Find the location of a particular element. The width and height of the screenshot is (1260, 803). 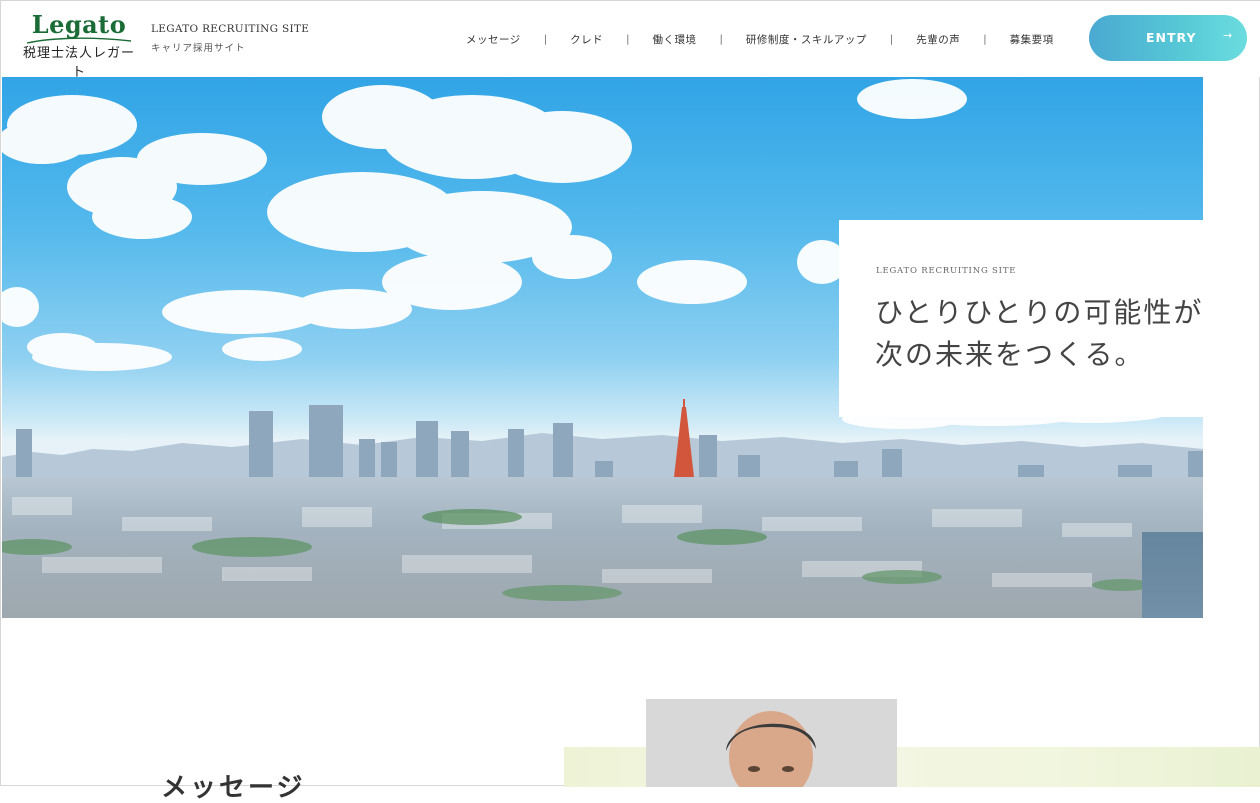

entry-button-label: ENTRY is located at coordinates (1171, 37).